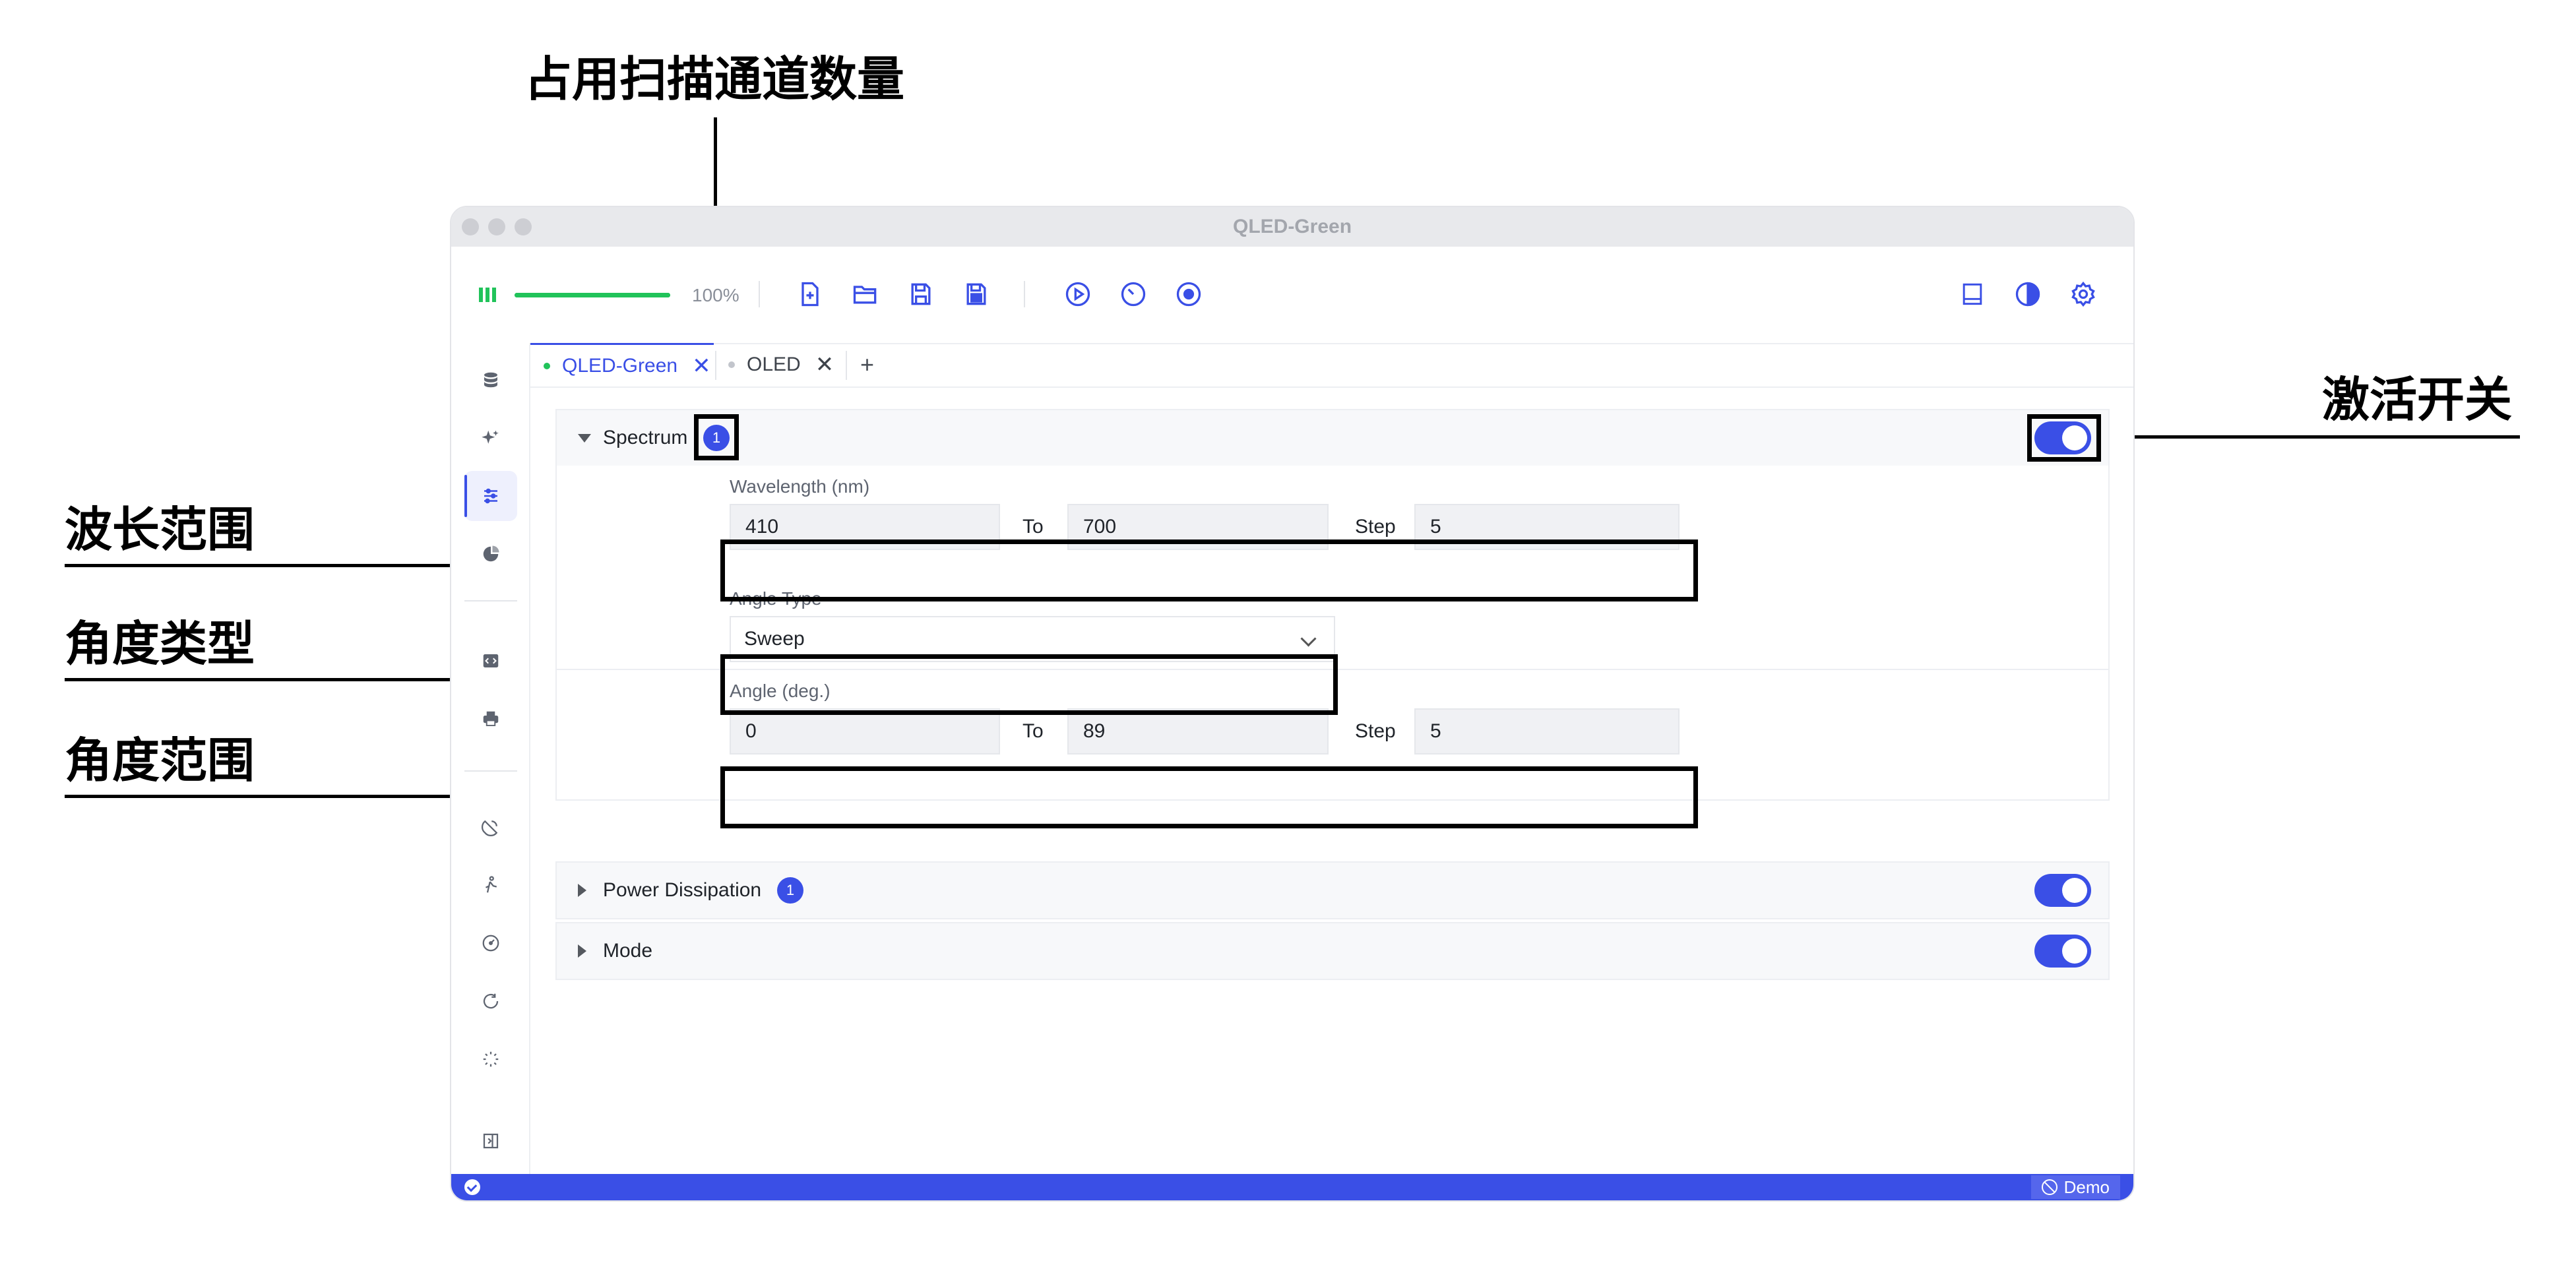  Describe the element at coordinates (2049, 1187) in the screenshot. I see `ban-icon` at that location.